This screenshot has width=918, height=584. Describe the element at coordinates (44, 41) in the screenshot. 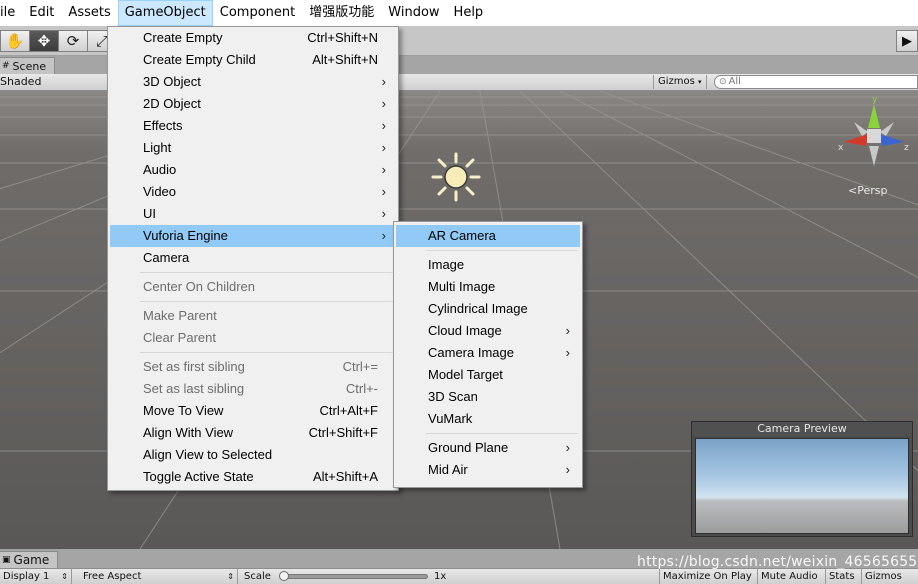

I see `move-tool-button: ✥` at that location.